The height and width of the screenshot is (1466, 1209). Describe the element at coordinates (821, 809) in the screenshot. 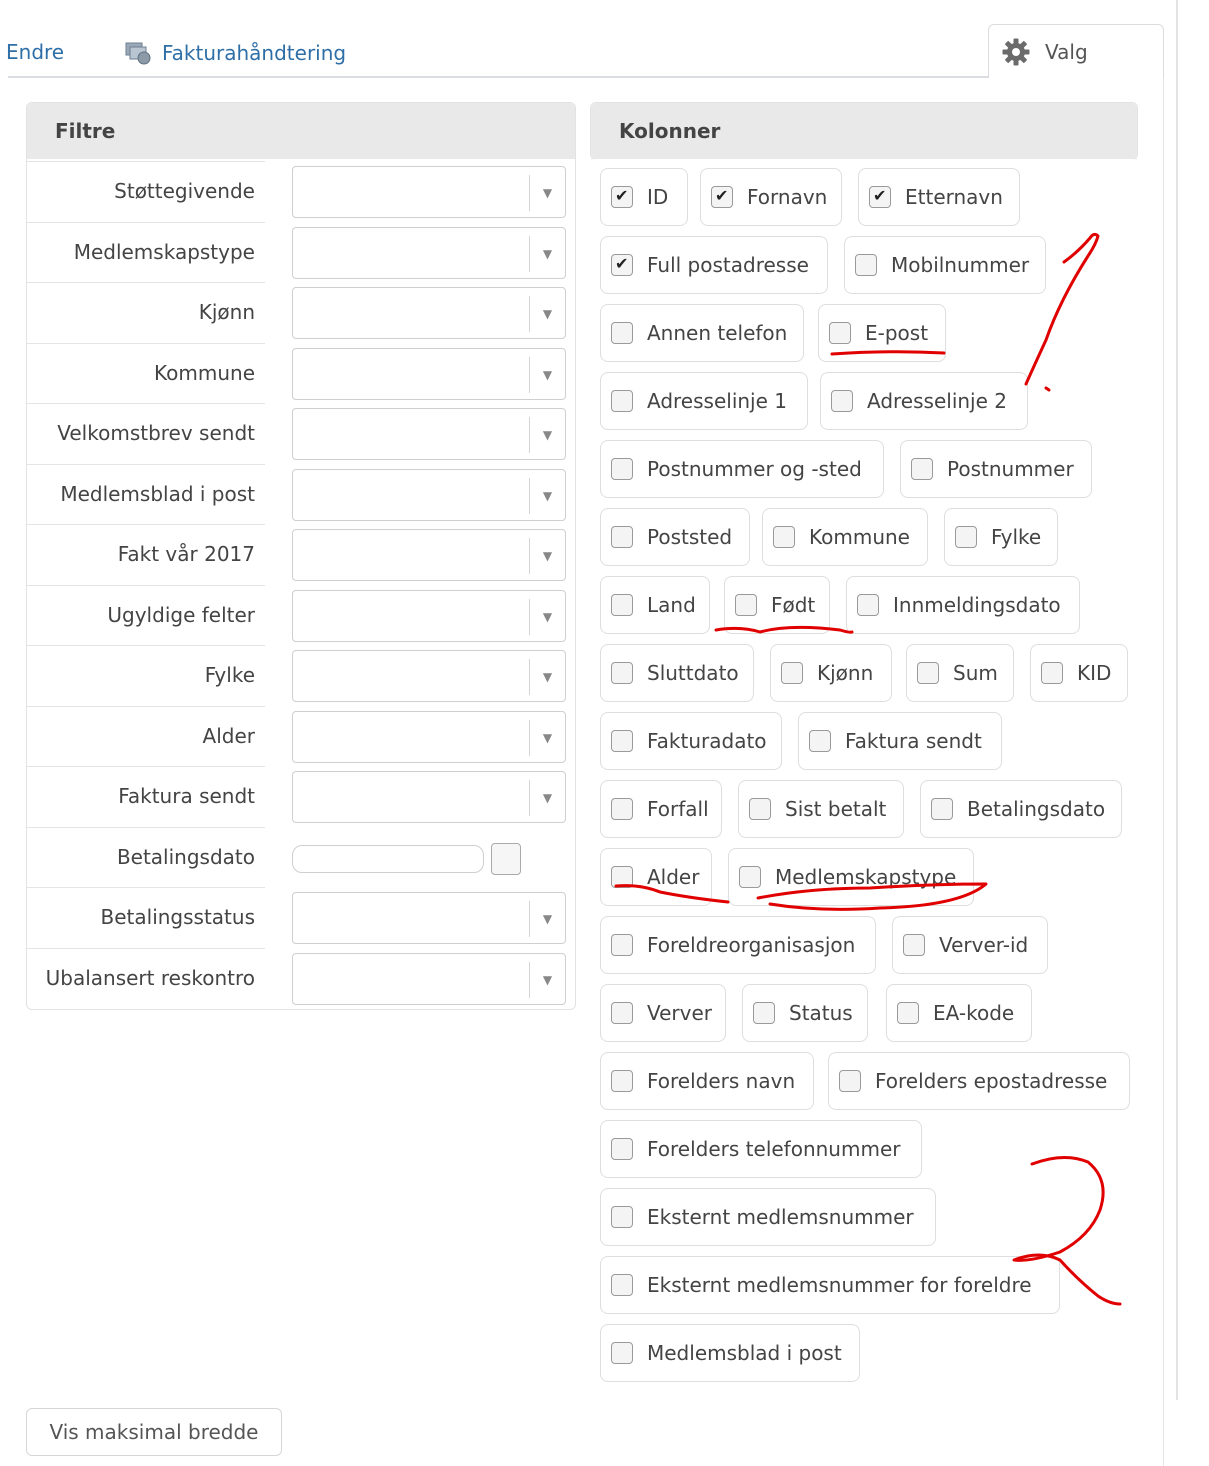

I see `column-option: Sist betalt` at that location.